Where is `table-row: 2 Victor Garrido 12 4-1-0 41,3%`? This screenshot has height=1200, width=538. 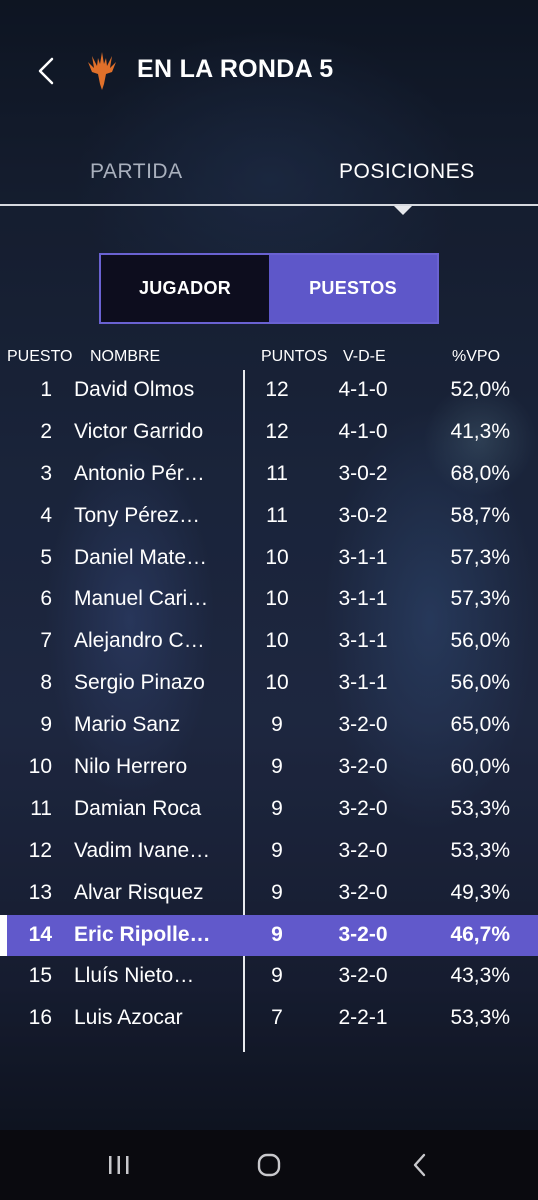
table-row: 2 Victor Garrido 12 4-1-0 41,3% is located at coordinates (269, 433).